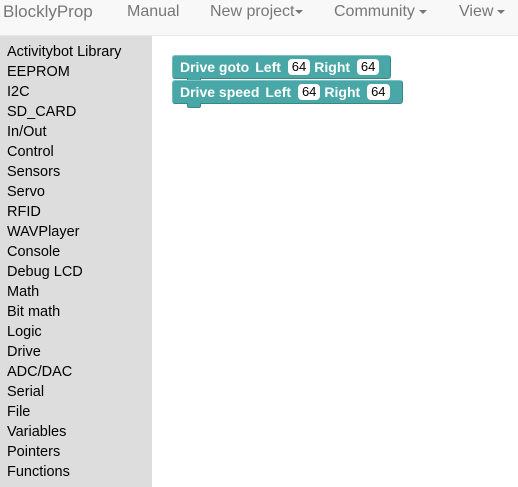  Describe the element at coordinates (76, 393) in the screenshot. I see `toolbox-category-serial: Serial` at that location.